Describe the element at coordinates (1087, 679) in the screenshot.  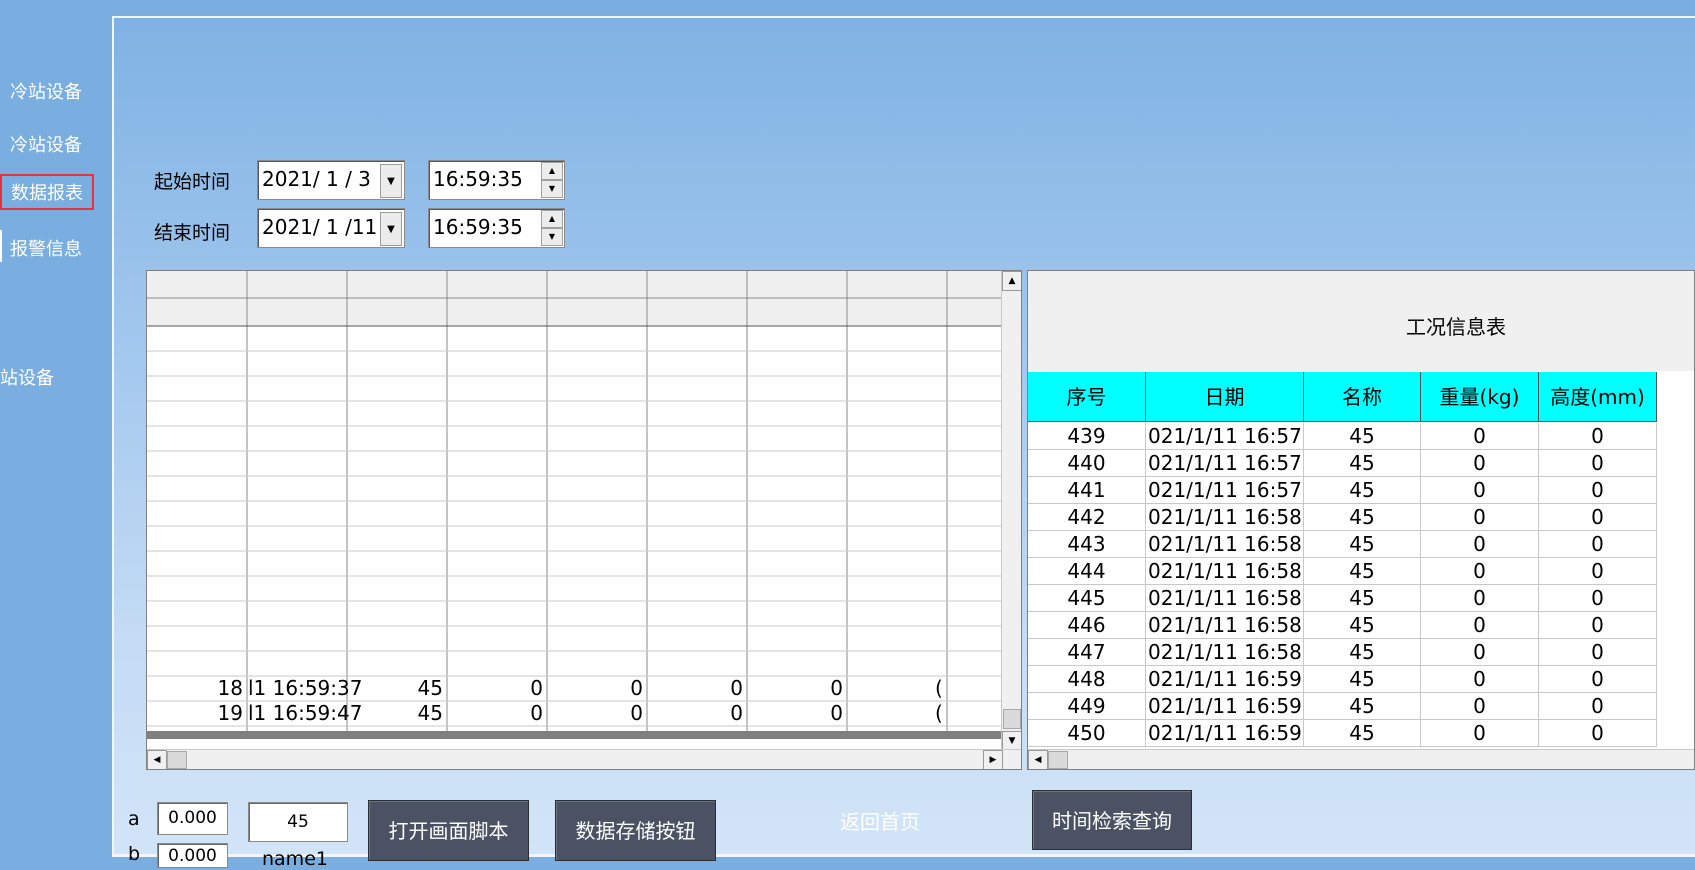
I see `info-table-cell: 448` at that location.